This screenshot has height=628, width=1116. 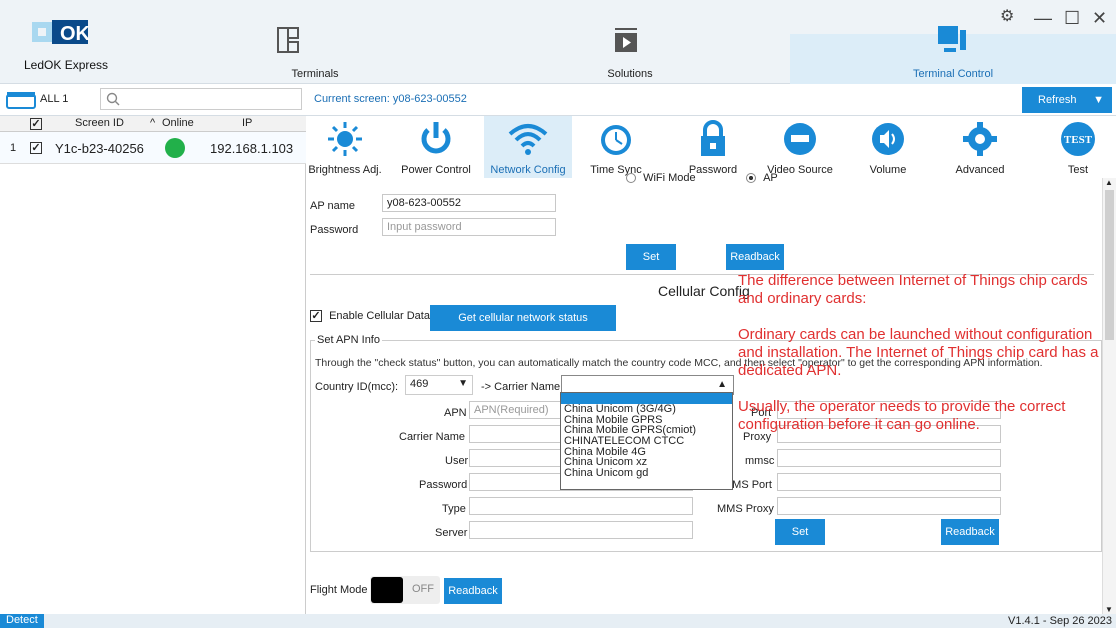 I want to click on ap-readback-button: Readback, so click(x=755, y=257).